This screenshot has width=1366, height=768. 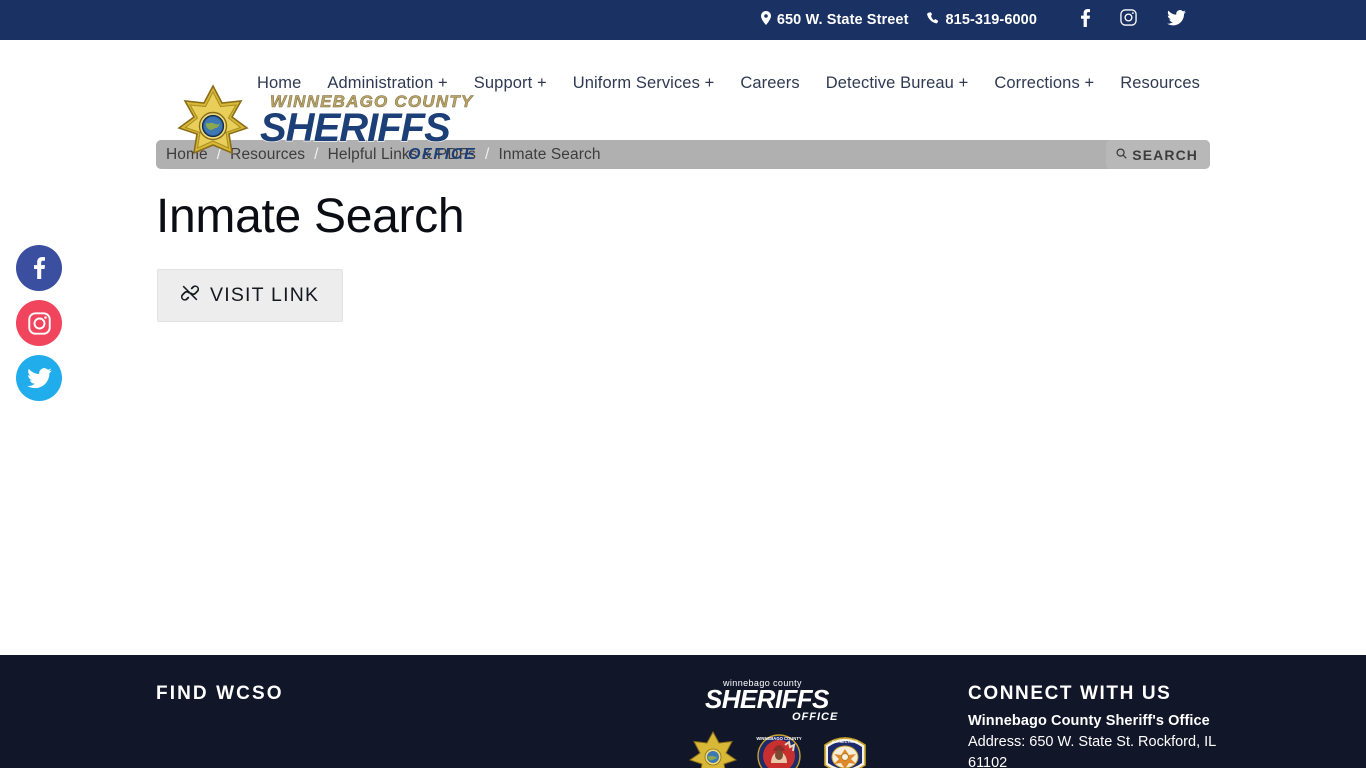 What do you see at coordinates (355, 128) in the screenshot?
I see `logo-line2: SHERIFFS` at bounding box center [355, 128].